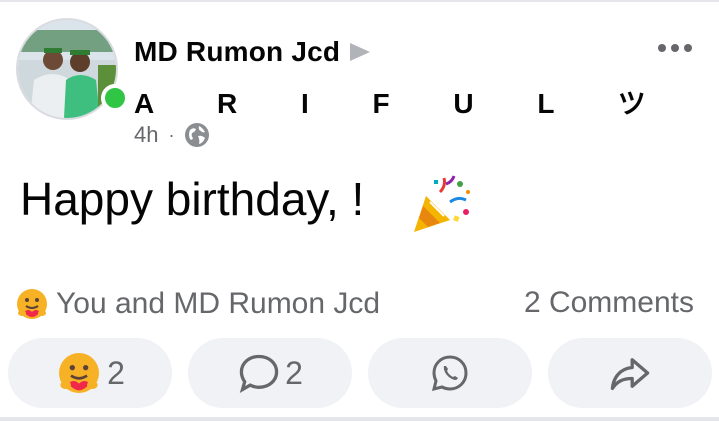 The width and height of the screenshot is (719, 421). I want to click on post-meta: 4h ·, so click(172, 135).